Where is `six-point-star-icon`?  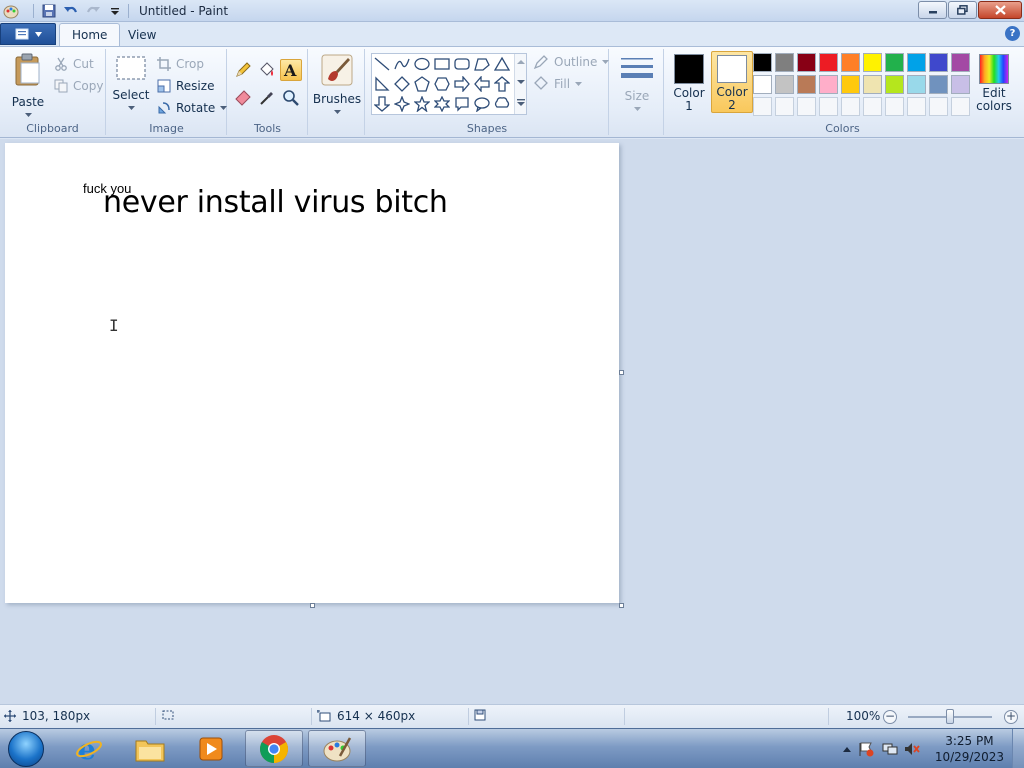
six-point-star-icon is located at coordinates (442, 104).